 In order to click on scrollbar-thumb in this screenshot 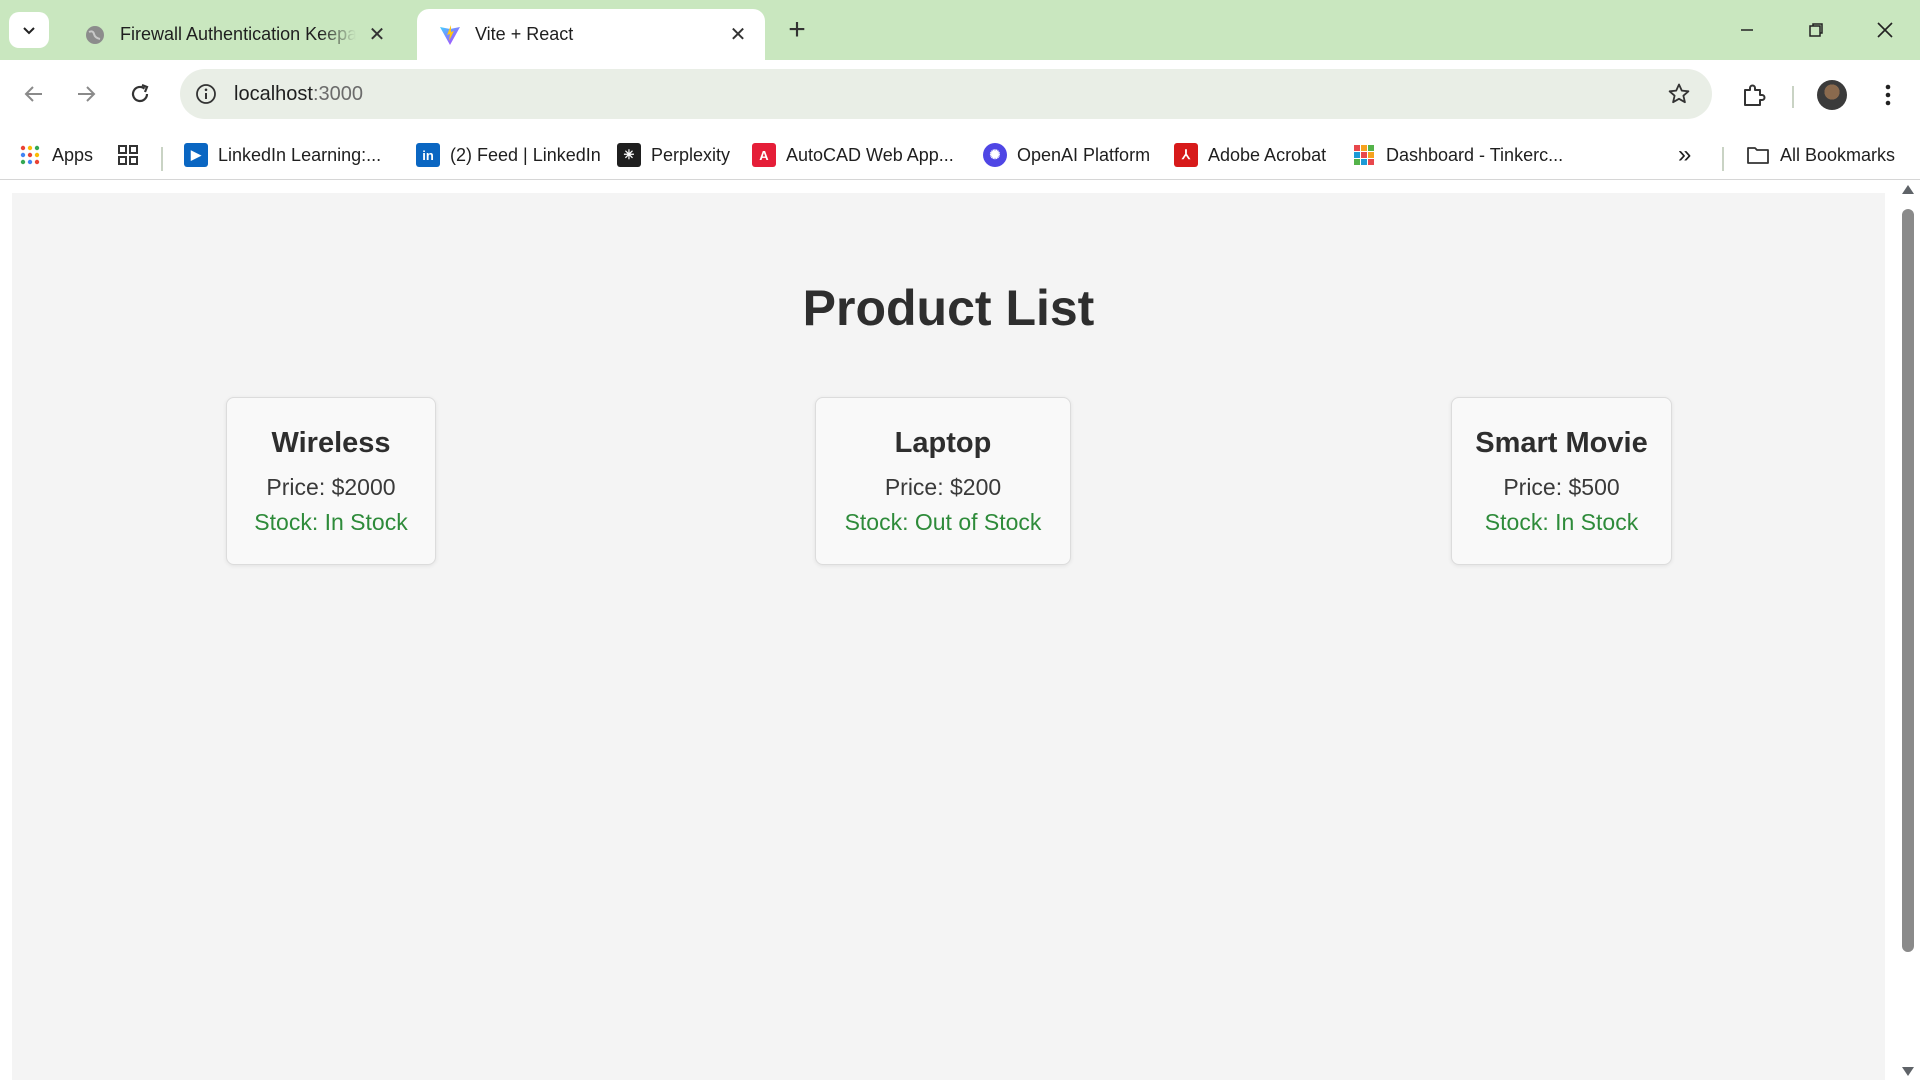, I will do `click(1908, 580)`.